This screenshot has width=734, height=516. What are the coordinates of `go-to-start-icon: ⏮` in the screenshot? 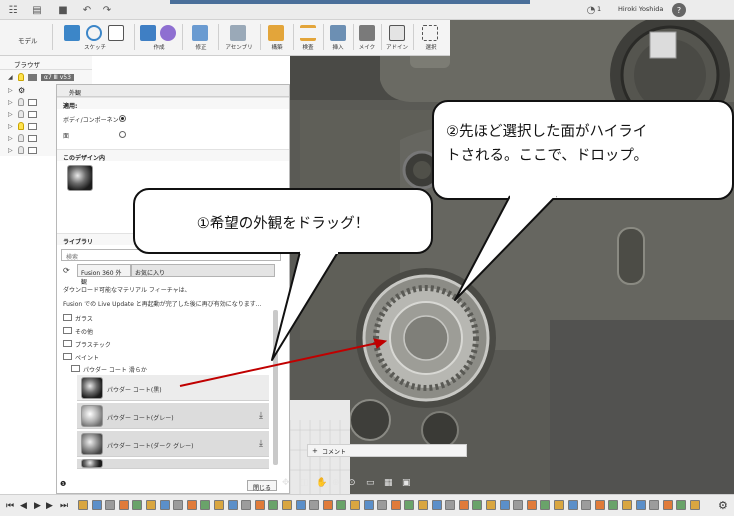 It's located at (10, 506).